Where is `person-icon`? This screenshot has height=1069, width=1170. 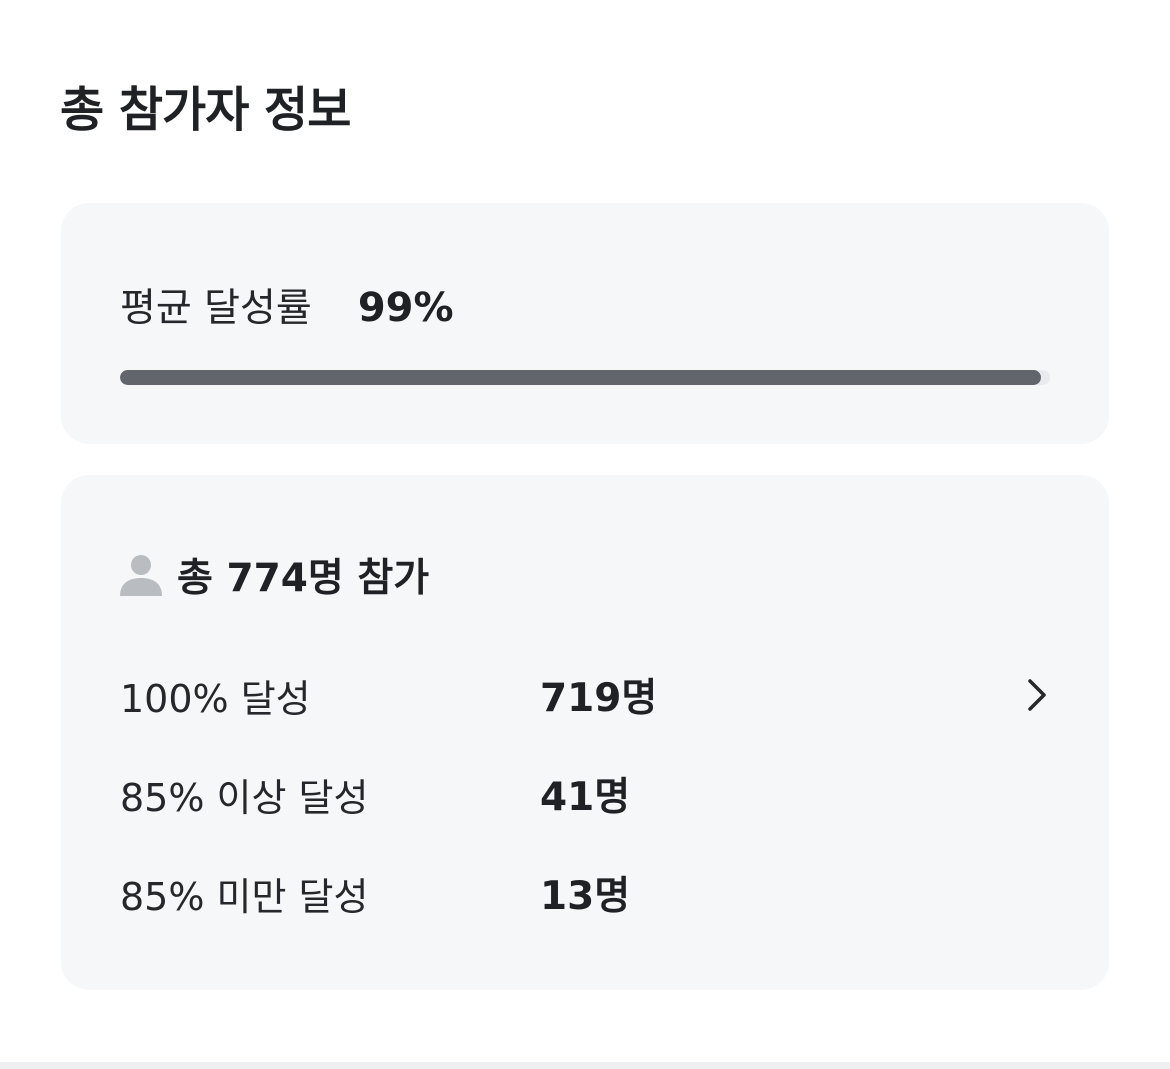
person-icon is located at coordinates (141, 575).